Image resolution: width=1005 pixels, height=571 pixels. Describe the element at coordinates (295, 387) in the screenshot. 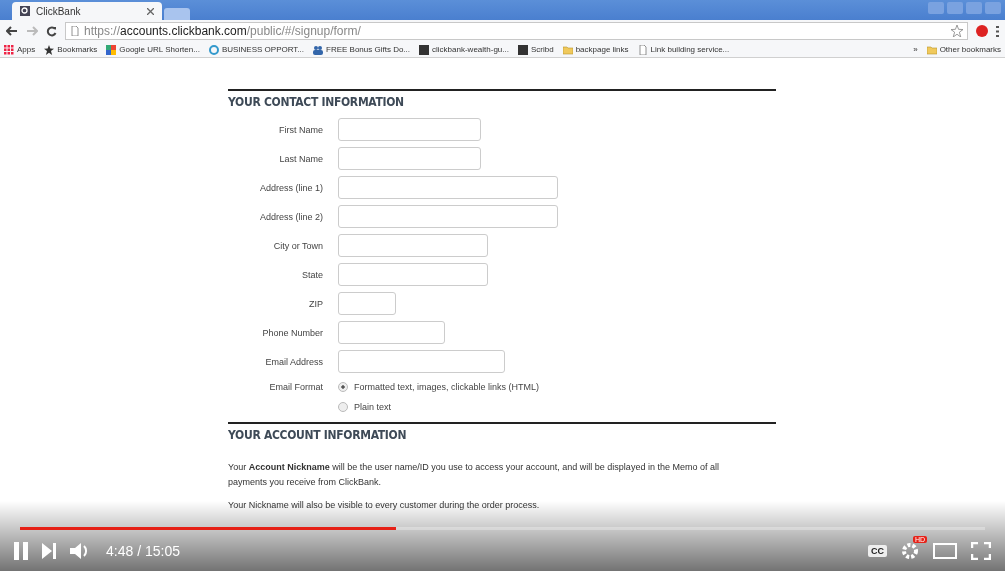

I see `field-label: Email Format` at that location.